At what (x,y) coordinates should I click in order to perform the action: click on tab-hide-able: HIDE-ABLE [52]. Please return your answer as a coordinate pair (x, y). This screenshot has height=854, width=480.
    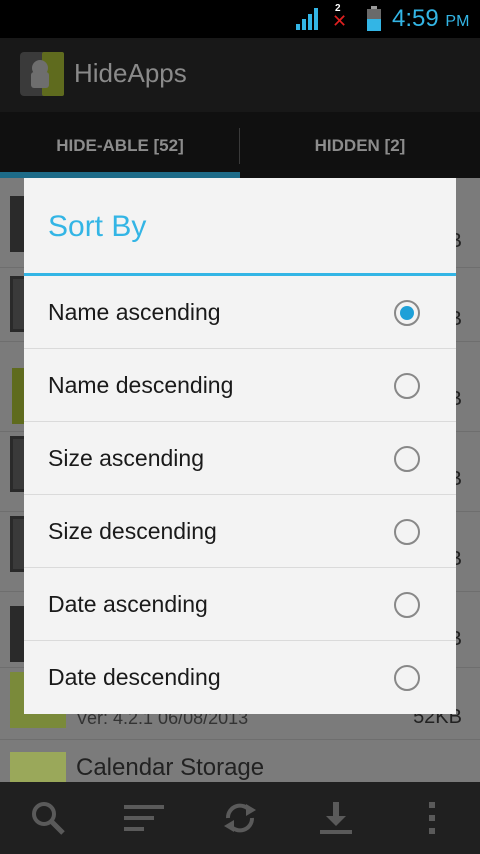
    Looking at the image, I should click on (120, 146).